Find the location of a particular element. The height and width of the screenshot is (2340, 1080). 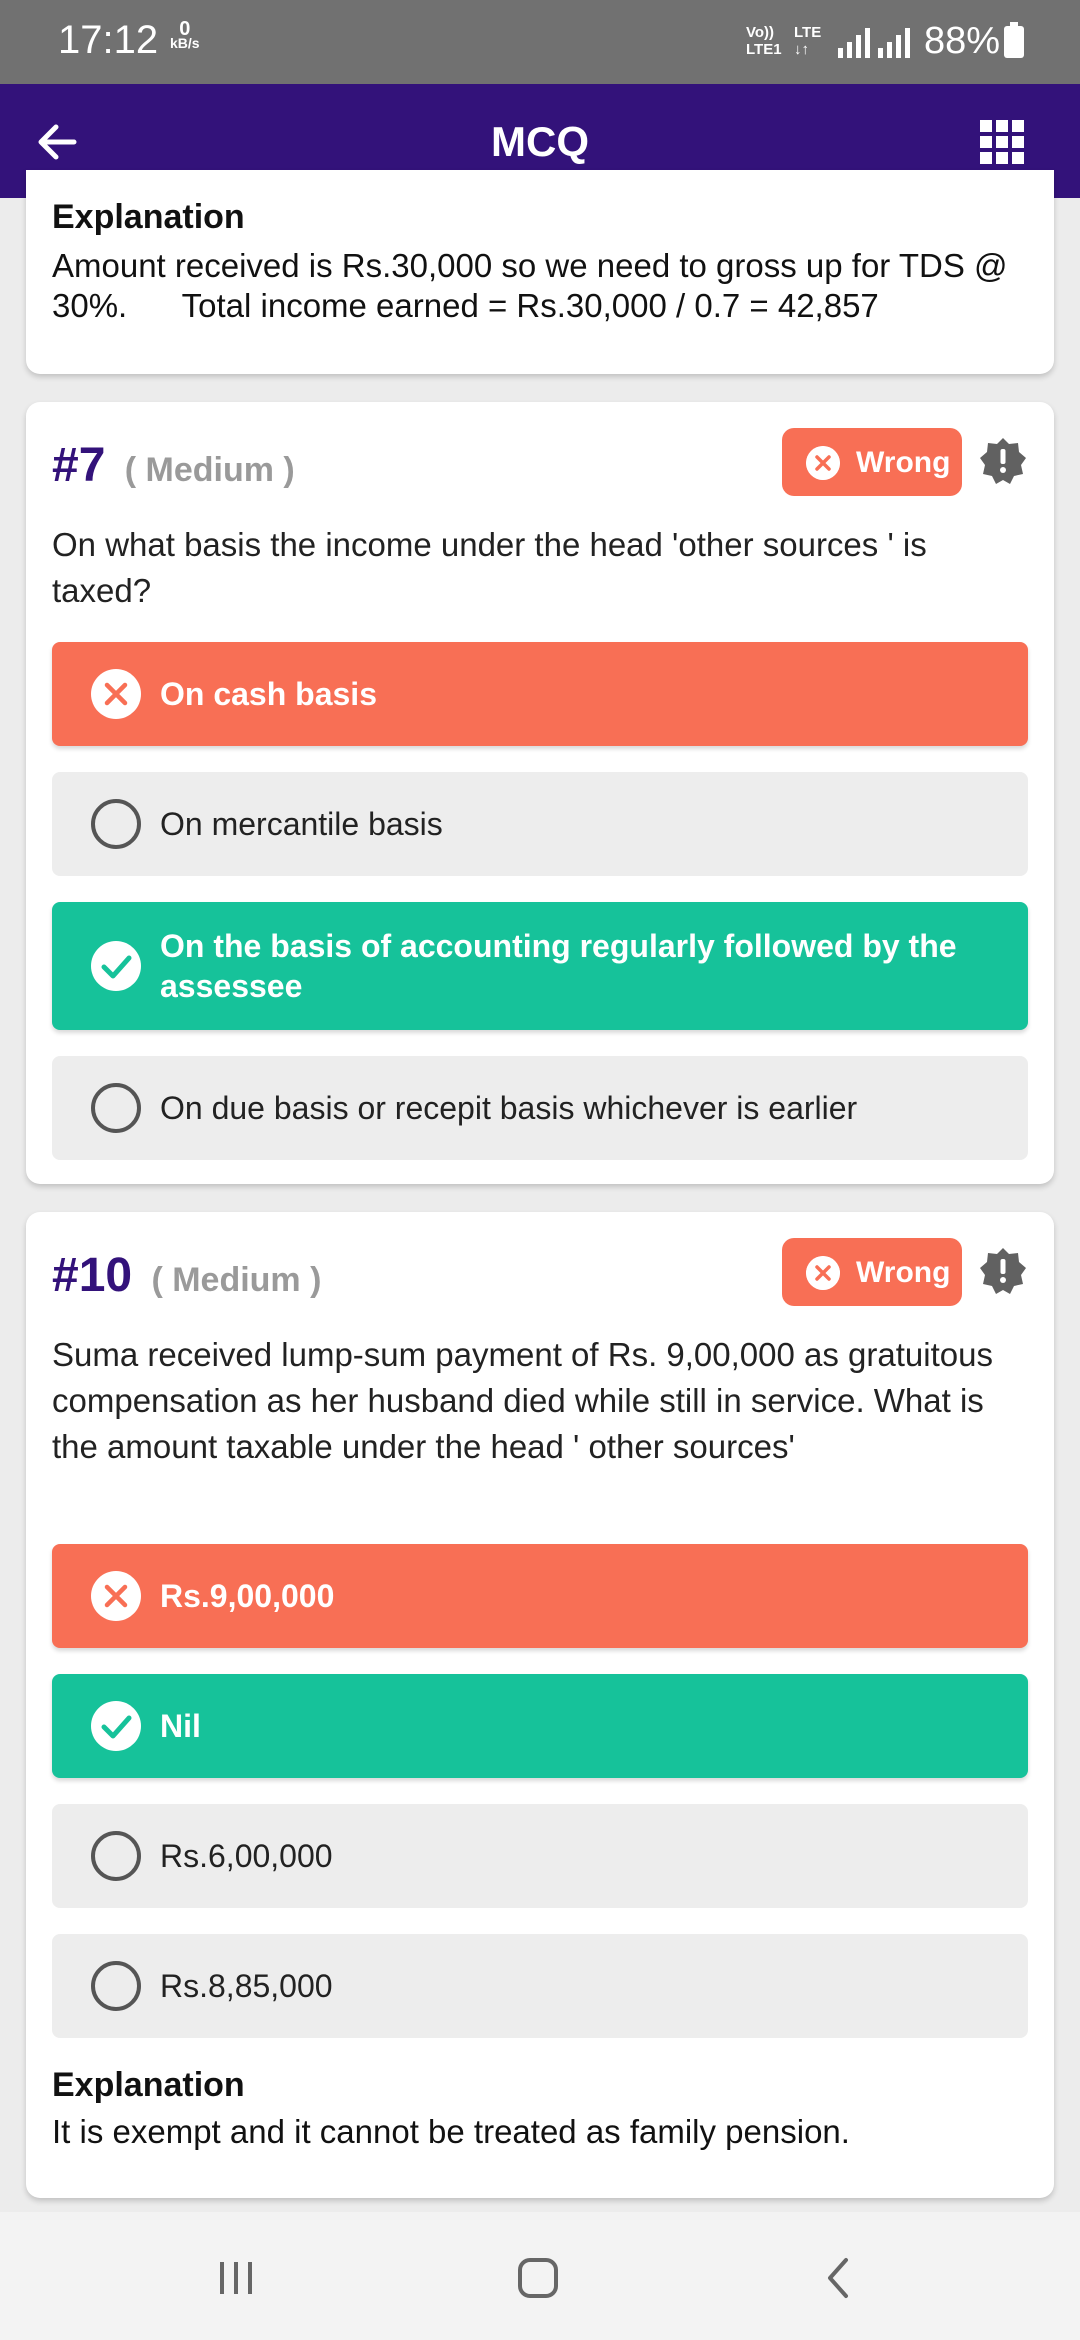

system-nav-bar is located at coordinates (540, 2276).